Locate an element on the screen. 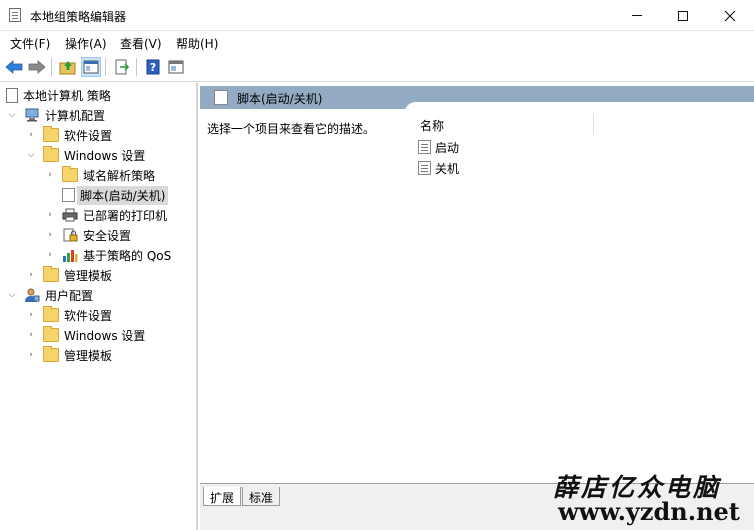  tree-node-deployed-printers: › 已部署的打印机 is located at coordinates (105, 215).